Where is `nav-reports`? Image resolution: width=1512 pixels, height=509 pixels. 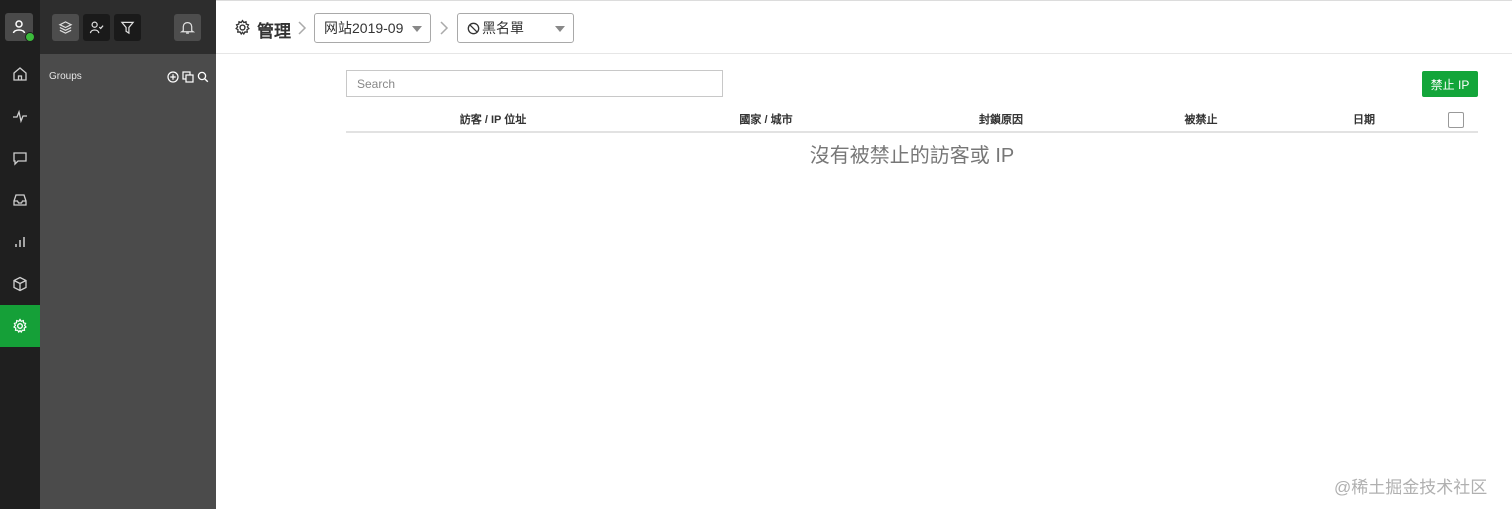 nav-reports is located at coordinates (20, 242).